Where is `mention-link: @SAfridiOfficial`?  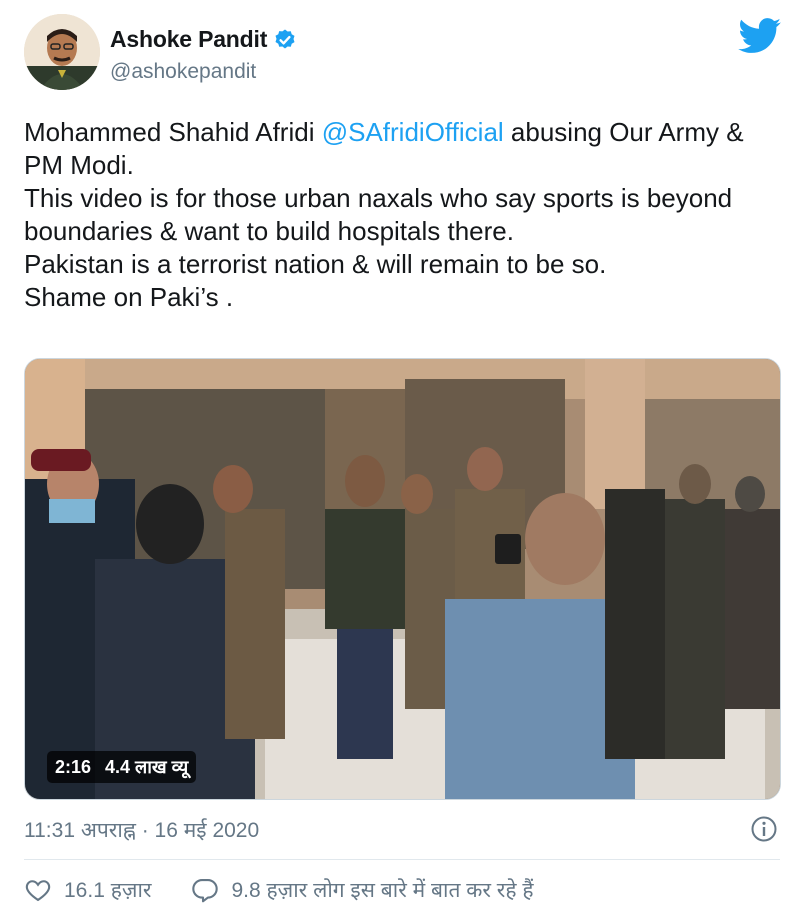
mention-link: @SAfridiOfficial is located at coordinates (413, 132).